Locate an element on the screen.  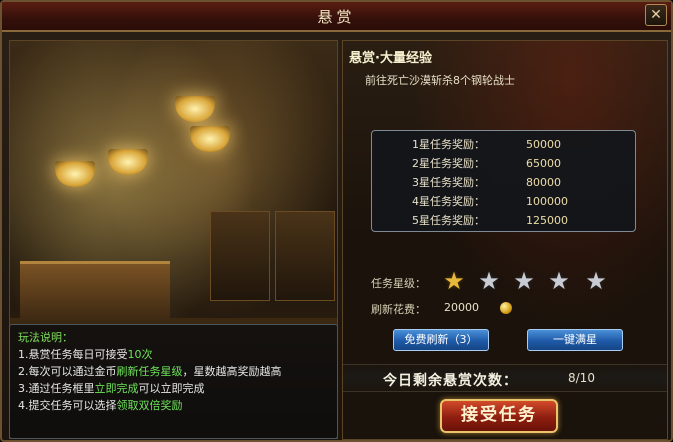
rule-highlight: 领取双倍奖励 is located at coordinates (149, 405).